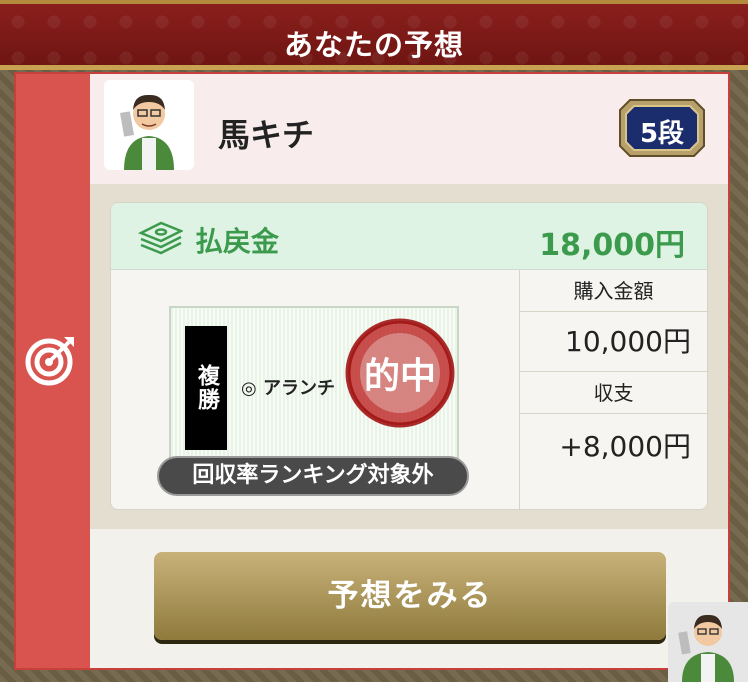  What do you see at coordinates (400, 376) in the screenshot?
I see `stamp-text: 的中` at bounding box center [400, 376].